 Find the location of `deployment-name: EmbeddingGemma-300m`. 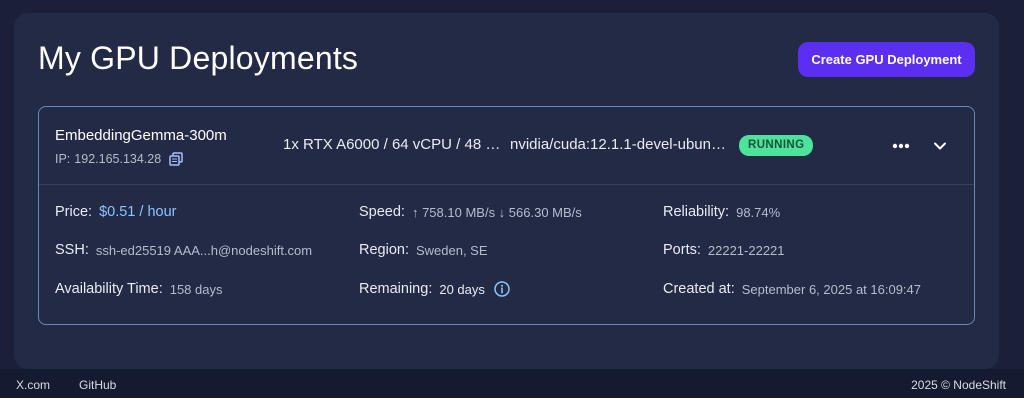

deployment-name: EmbeddingGemma-300m is located at coordinates (141, 135).